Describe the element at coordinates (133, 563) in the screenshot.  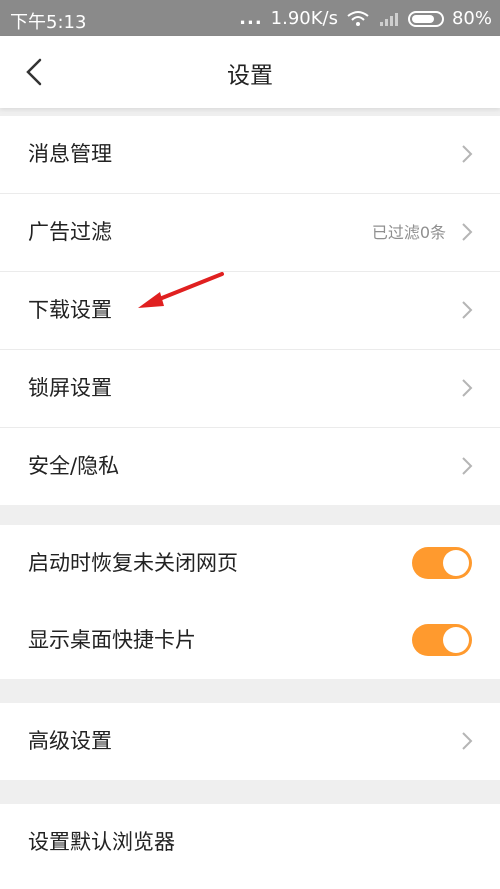
I see `settings-item-label: 启动时恢复未关闭网页` at that location.